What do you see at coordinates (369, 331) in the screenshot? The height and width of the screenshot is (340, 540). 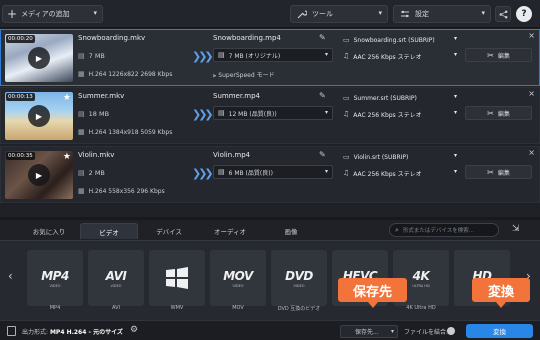 I see `save-to-button: 保存先... ▾` at bounding box center [369, 331].